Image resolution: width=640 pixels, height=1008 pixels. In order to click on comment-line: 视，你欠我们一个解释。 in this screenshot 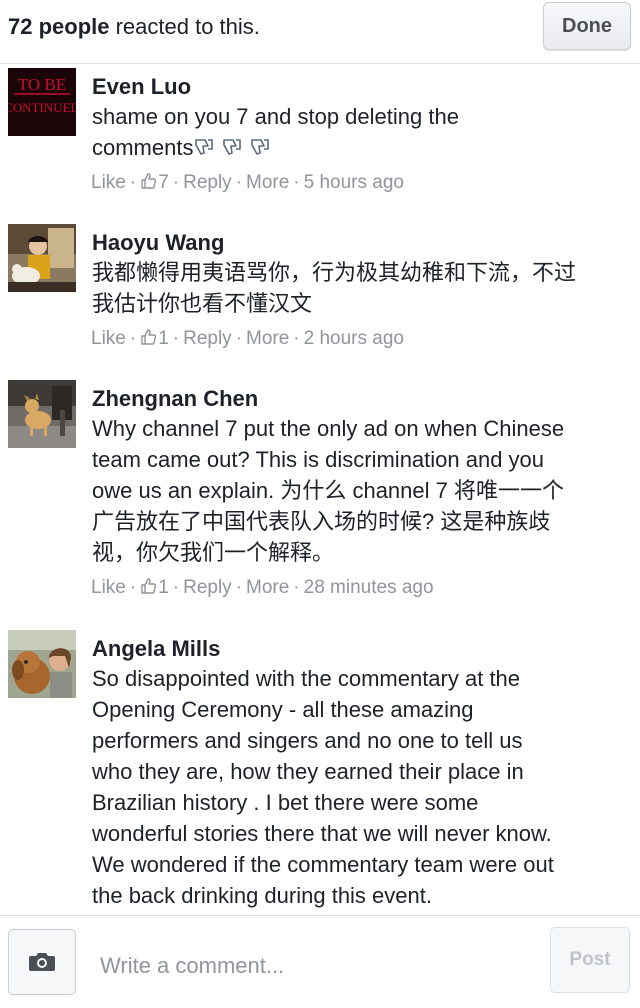, I will do `click(213, 552)`.